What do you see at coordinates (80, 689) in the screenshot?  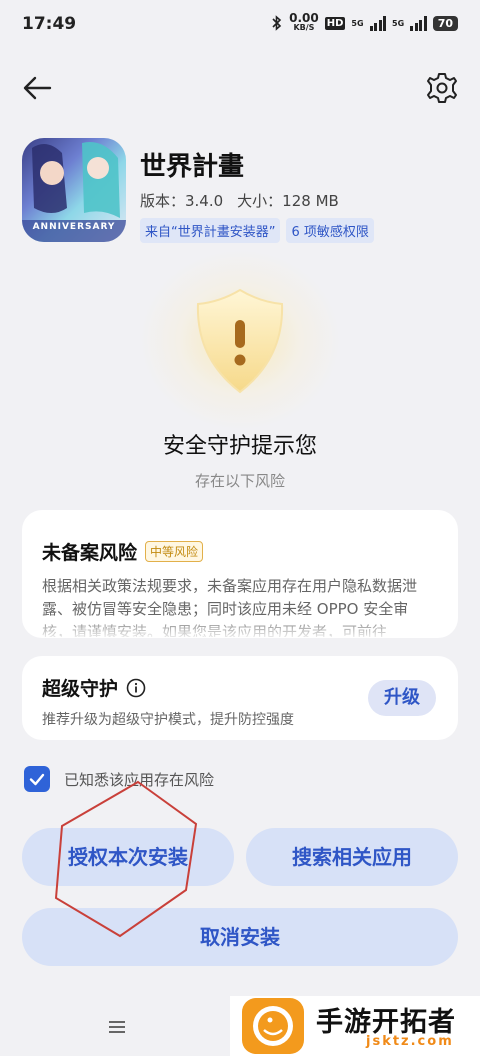 I see `super-guard-title: 超级守护` at bounding box center [80, 689].